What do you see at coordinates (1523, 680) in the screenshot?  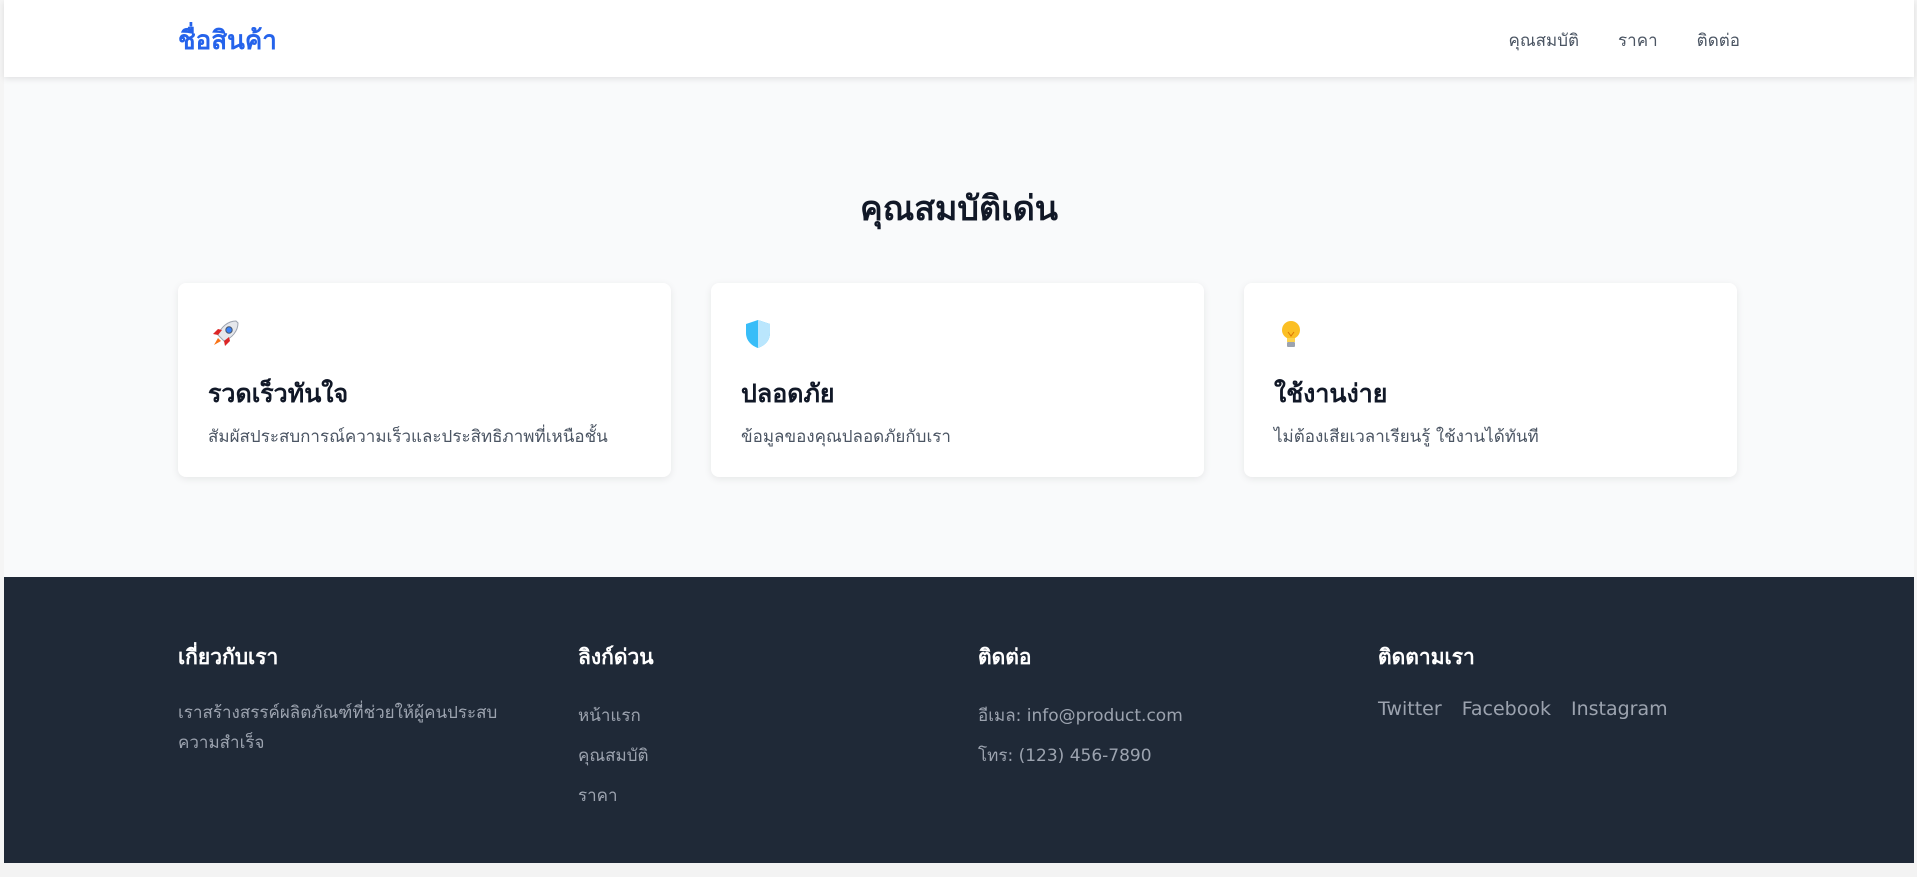 I see `footer-follow: ติดตามเรา Twitter Facebook Instagram` at bounding box center [1523, 680].